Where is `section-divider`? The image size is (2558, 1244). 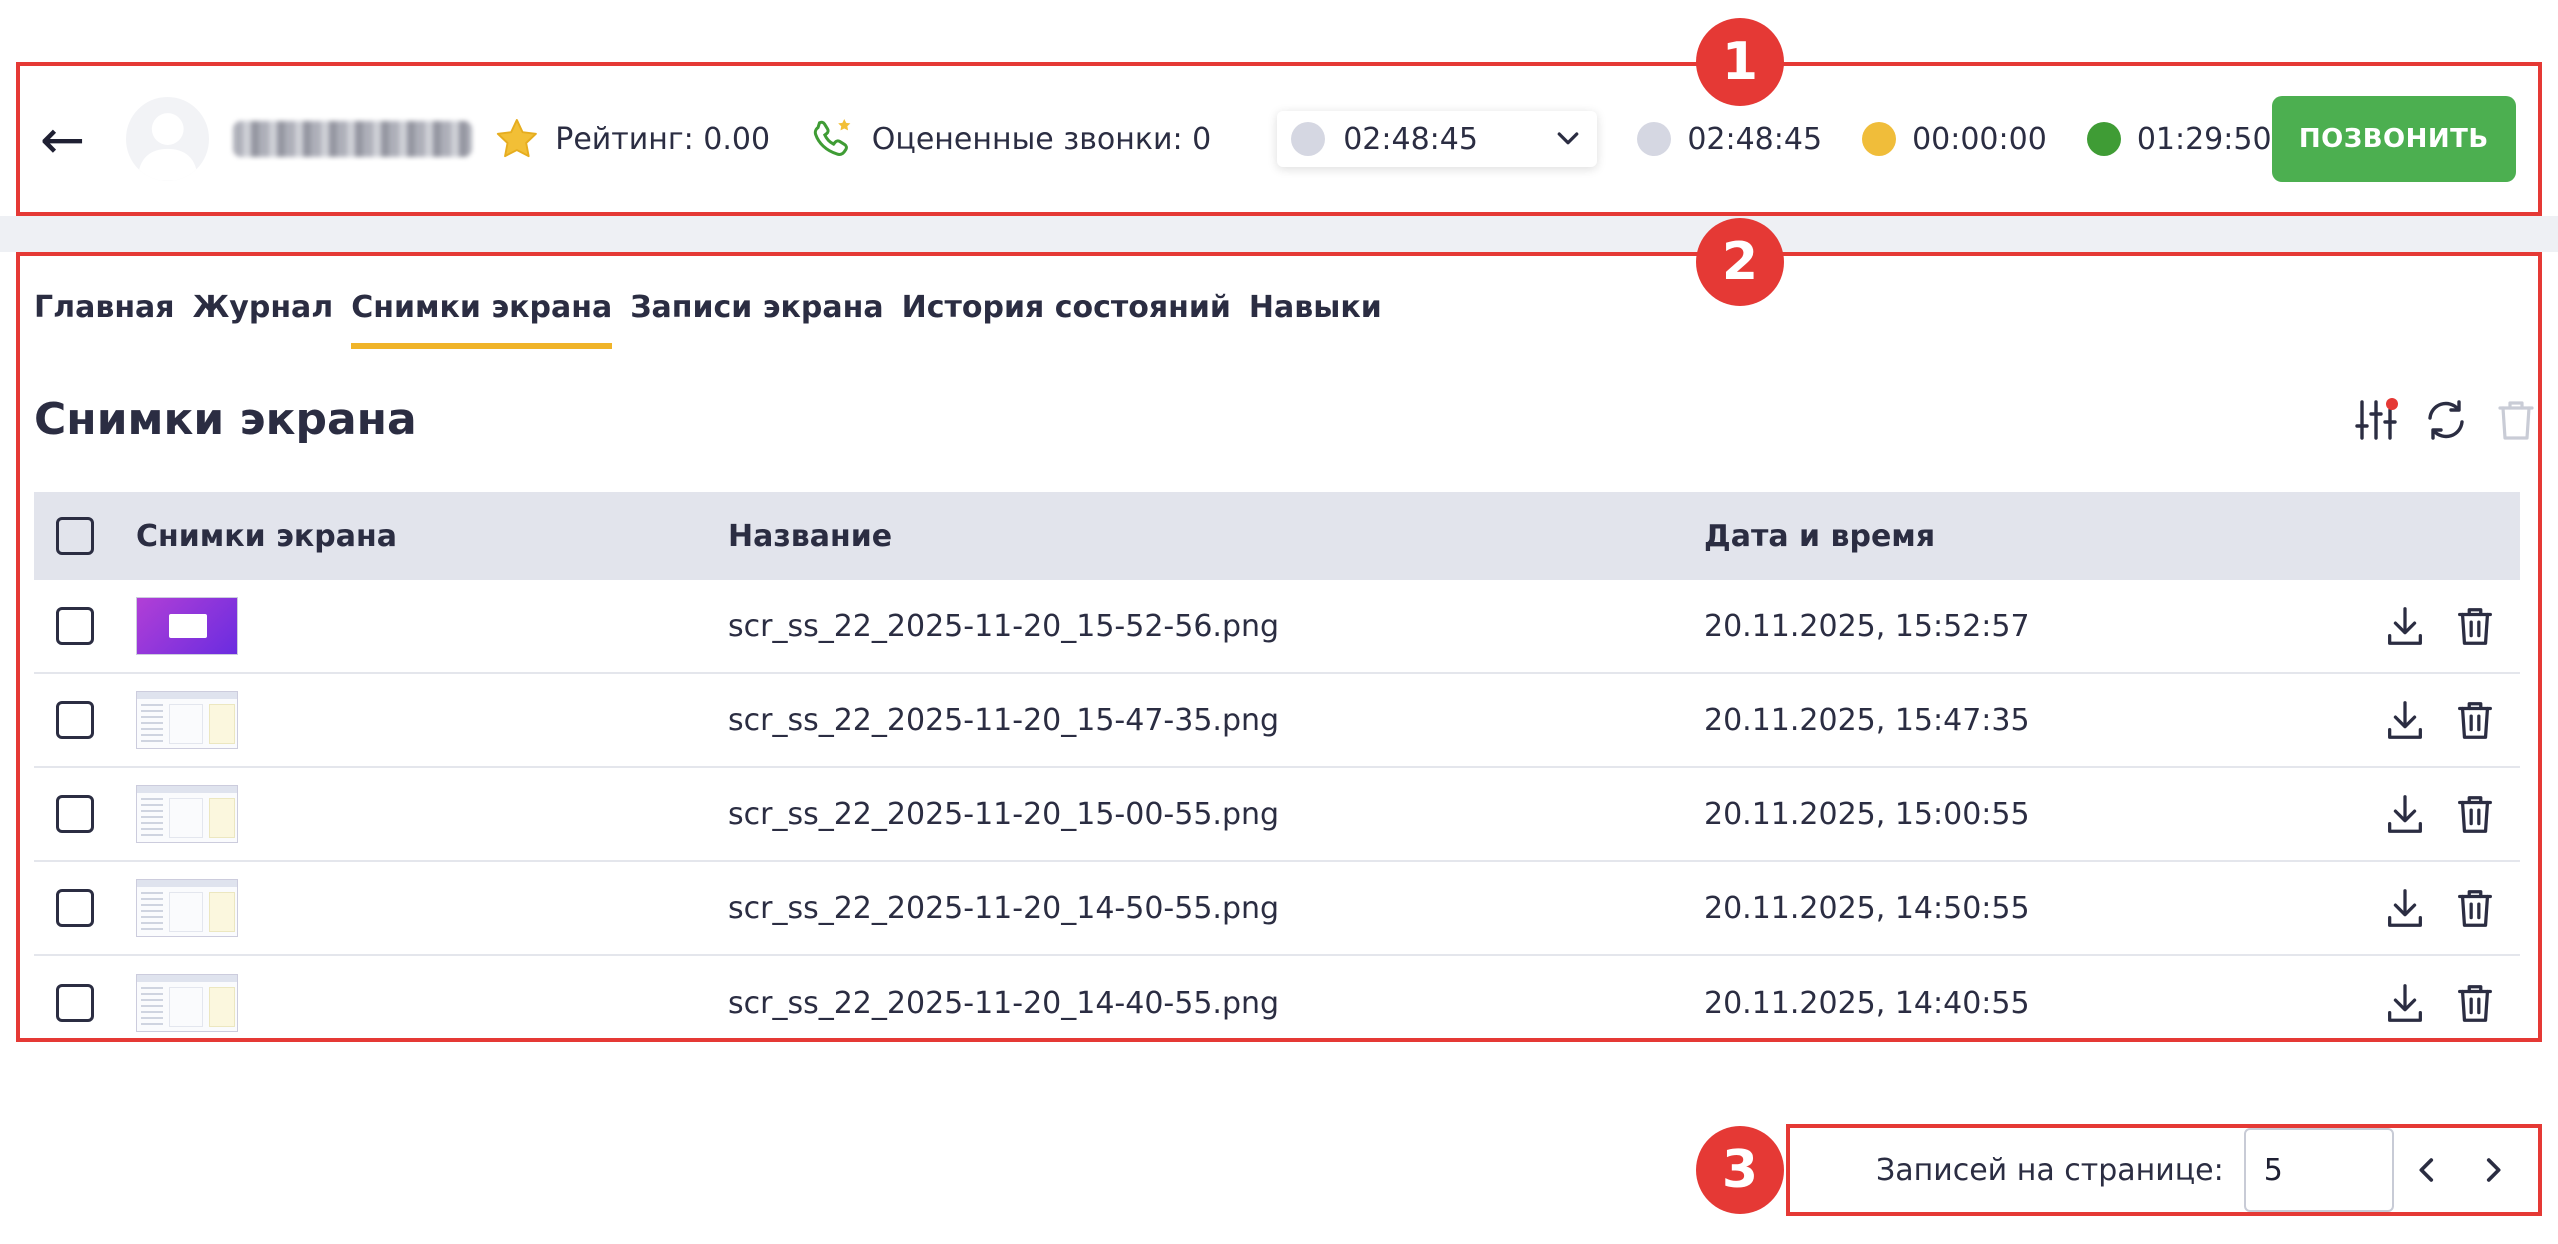 section-divider is located at coordinates (1279, 234).